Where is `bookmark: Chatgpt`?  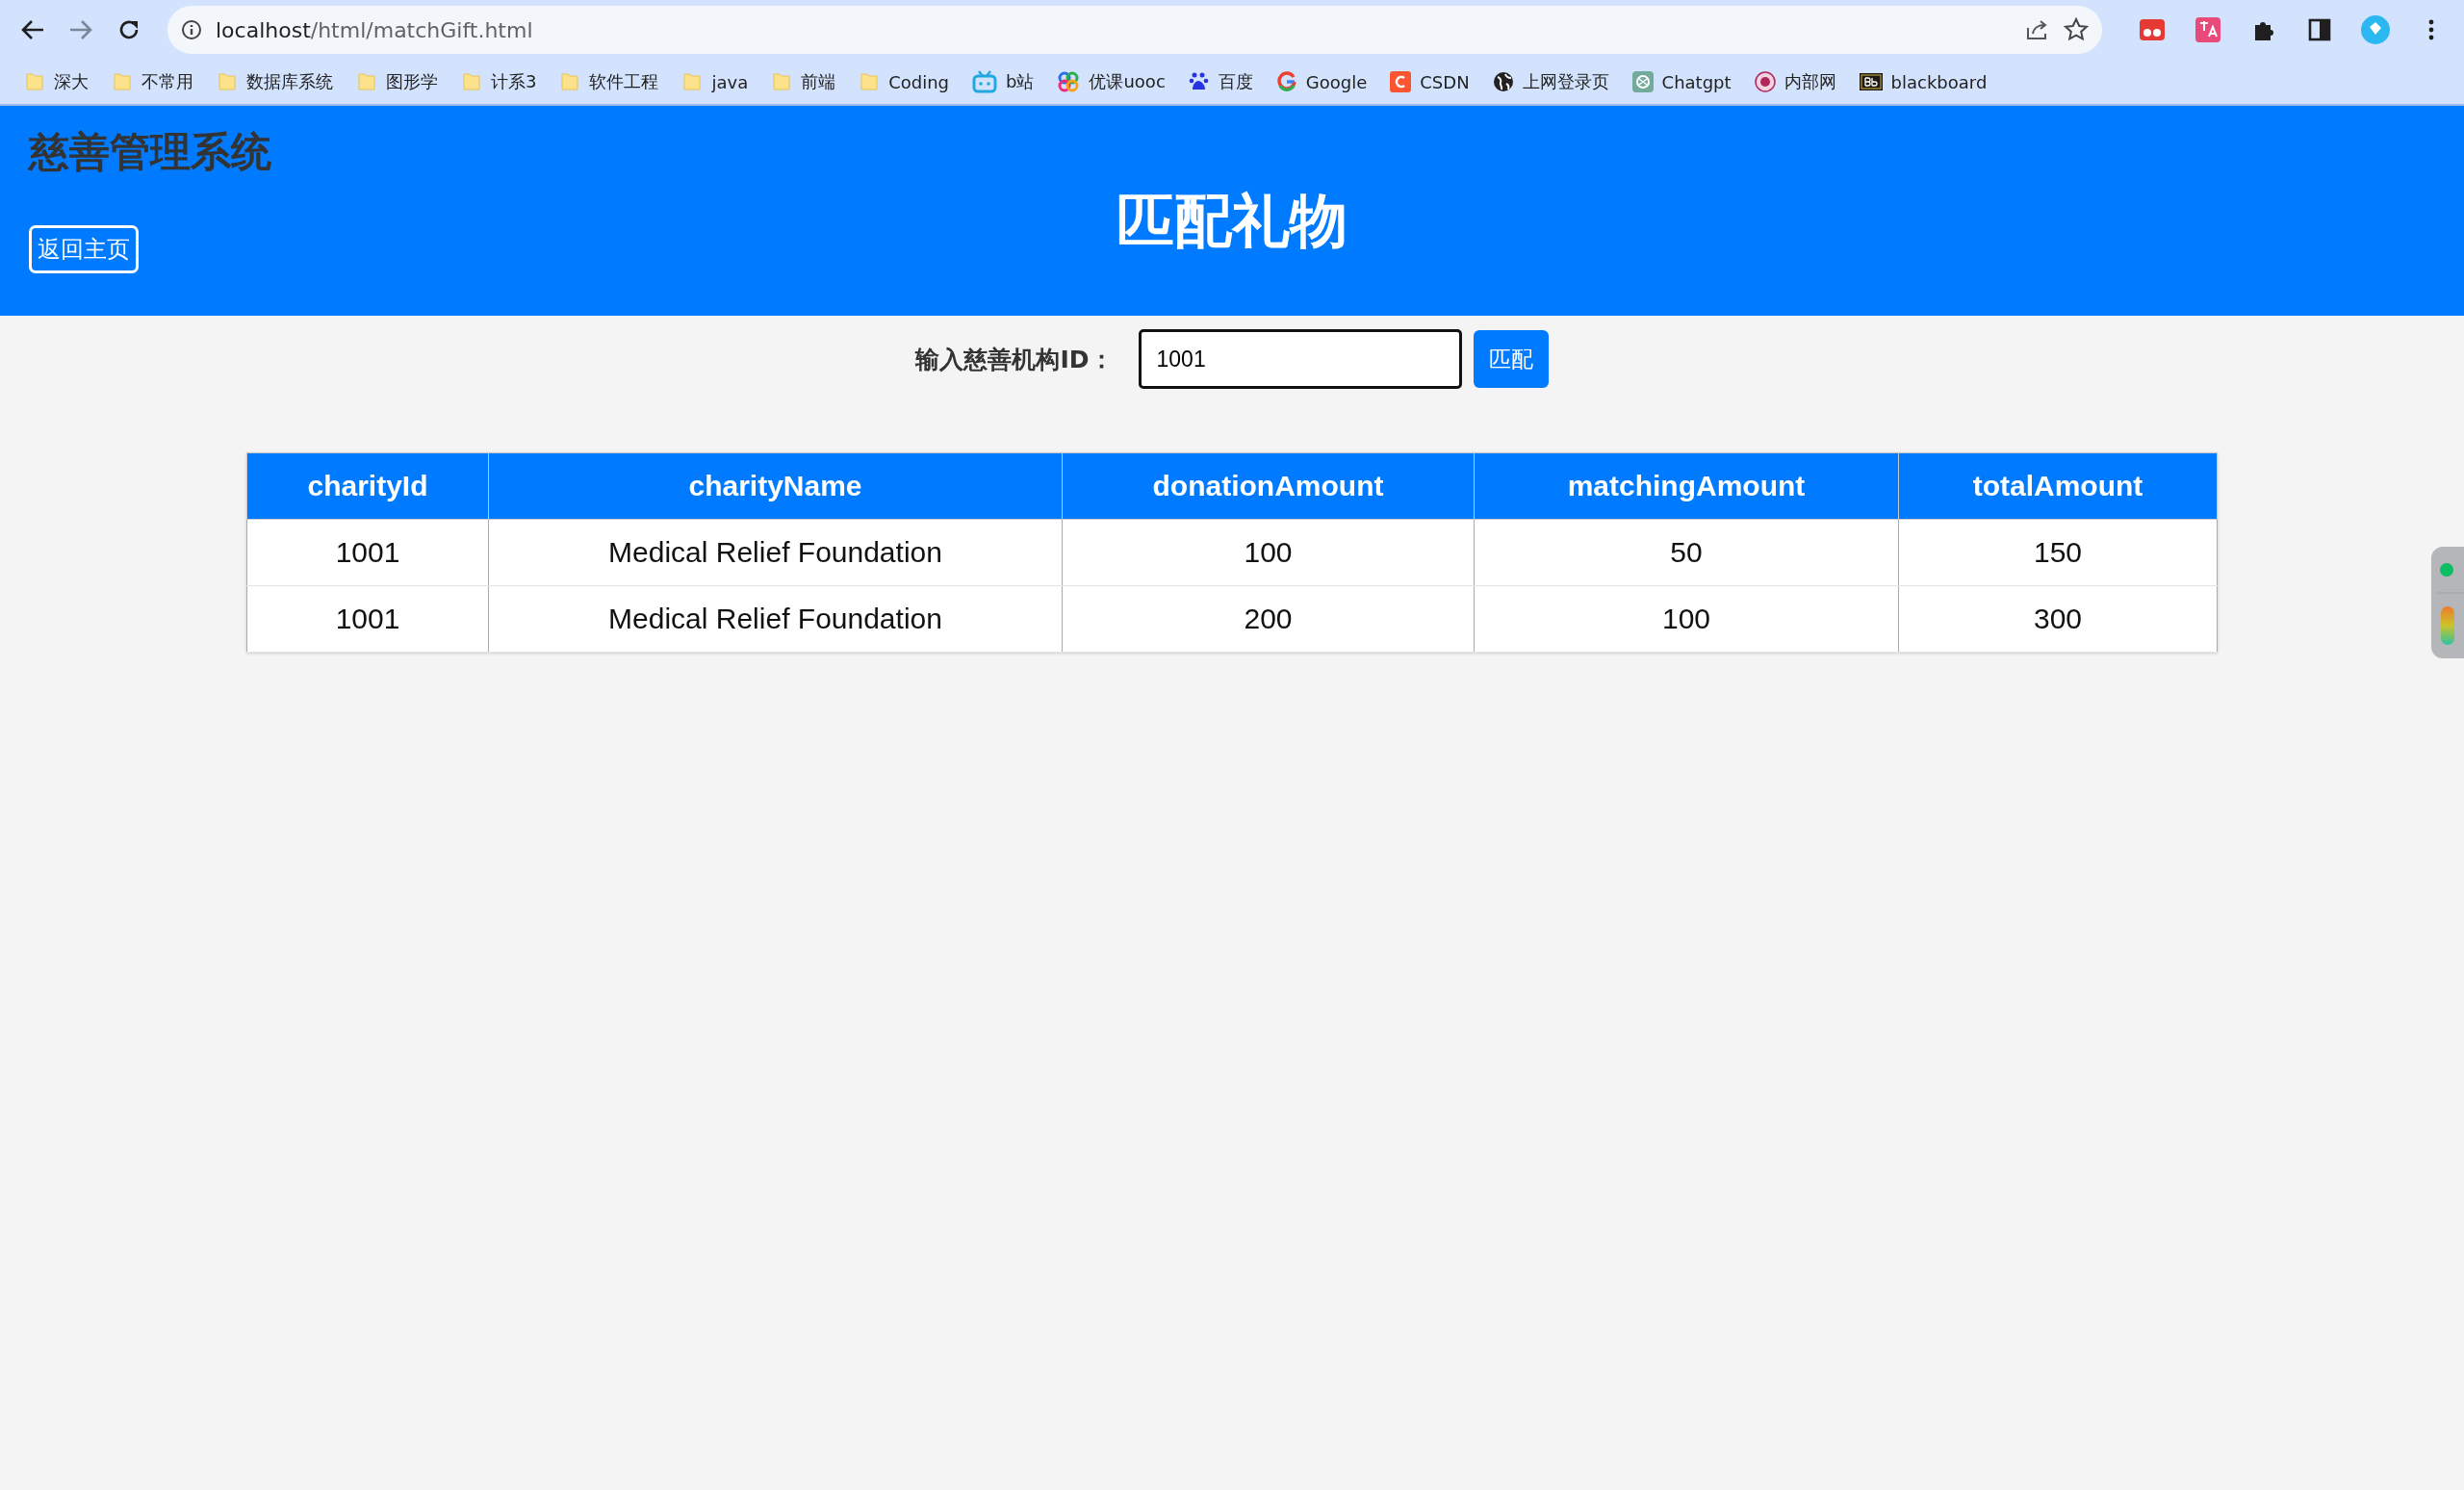
bookmark: Chatgpt is located at coordinates (1681, 81).